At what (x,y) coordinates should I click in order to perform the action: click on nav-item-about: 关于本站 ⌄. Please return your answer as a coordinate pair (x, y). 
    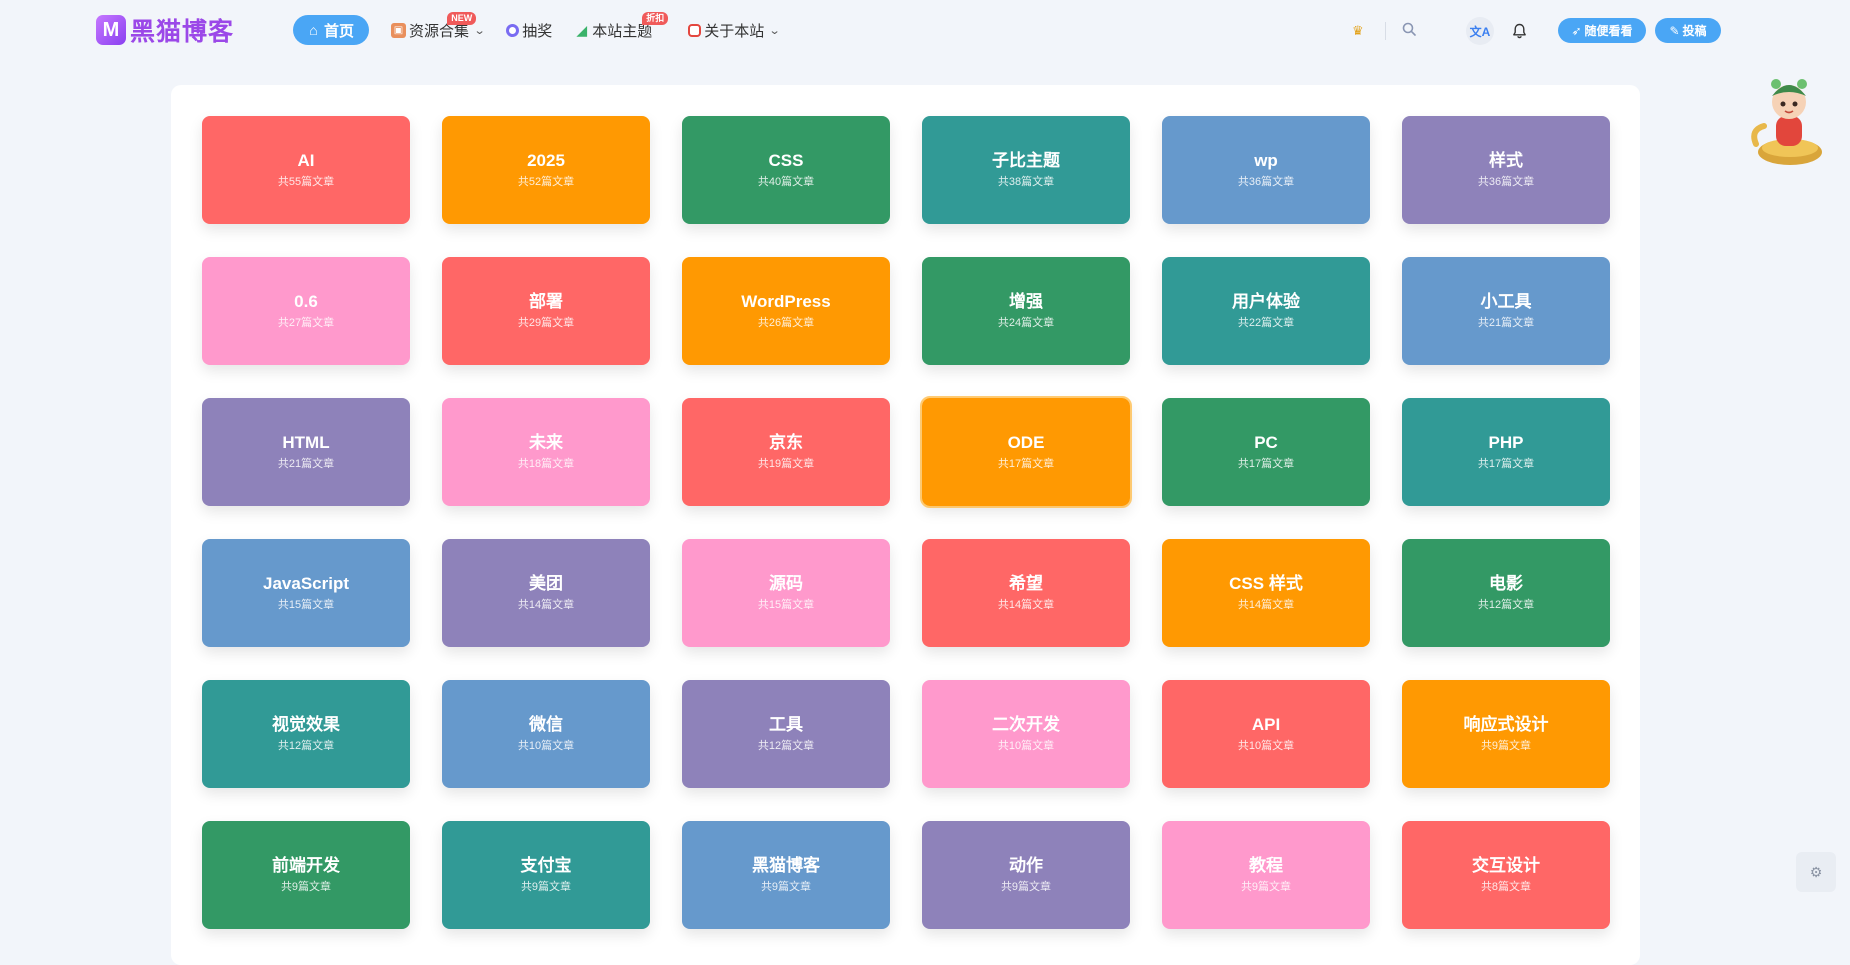
    Looking at the image, I should click on (734, 30).